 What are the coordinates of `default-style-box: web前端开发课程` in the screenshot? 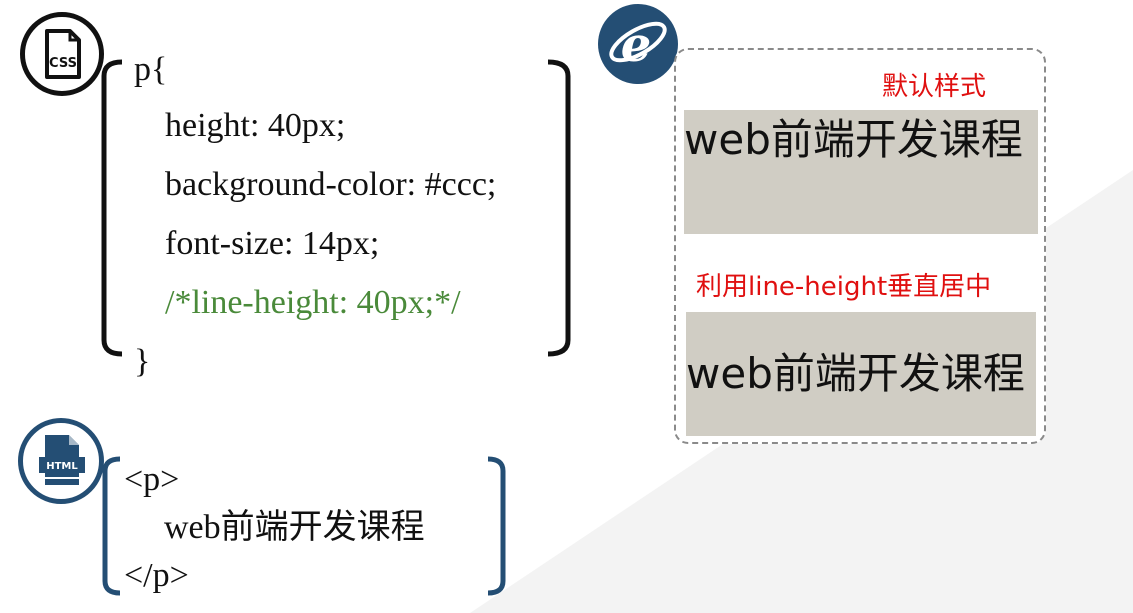 It's located at (861, 172).